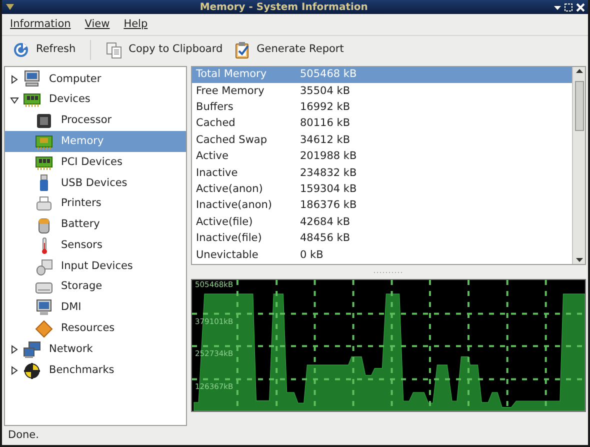 Image resolution: width=590 pixels, height=447 pixels. What do you see at coordinates (382, 190) in the screenshot?
I see `table-row: Active(anon) 159304 kB` at bounding box center [382, 190].